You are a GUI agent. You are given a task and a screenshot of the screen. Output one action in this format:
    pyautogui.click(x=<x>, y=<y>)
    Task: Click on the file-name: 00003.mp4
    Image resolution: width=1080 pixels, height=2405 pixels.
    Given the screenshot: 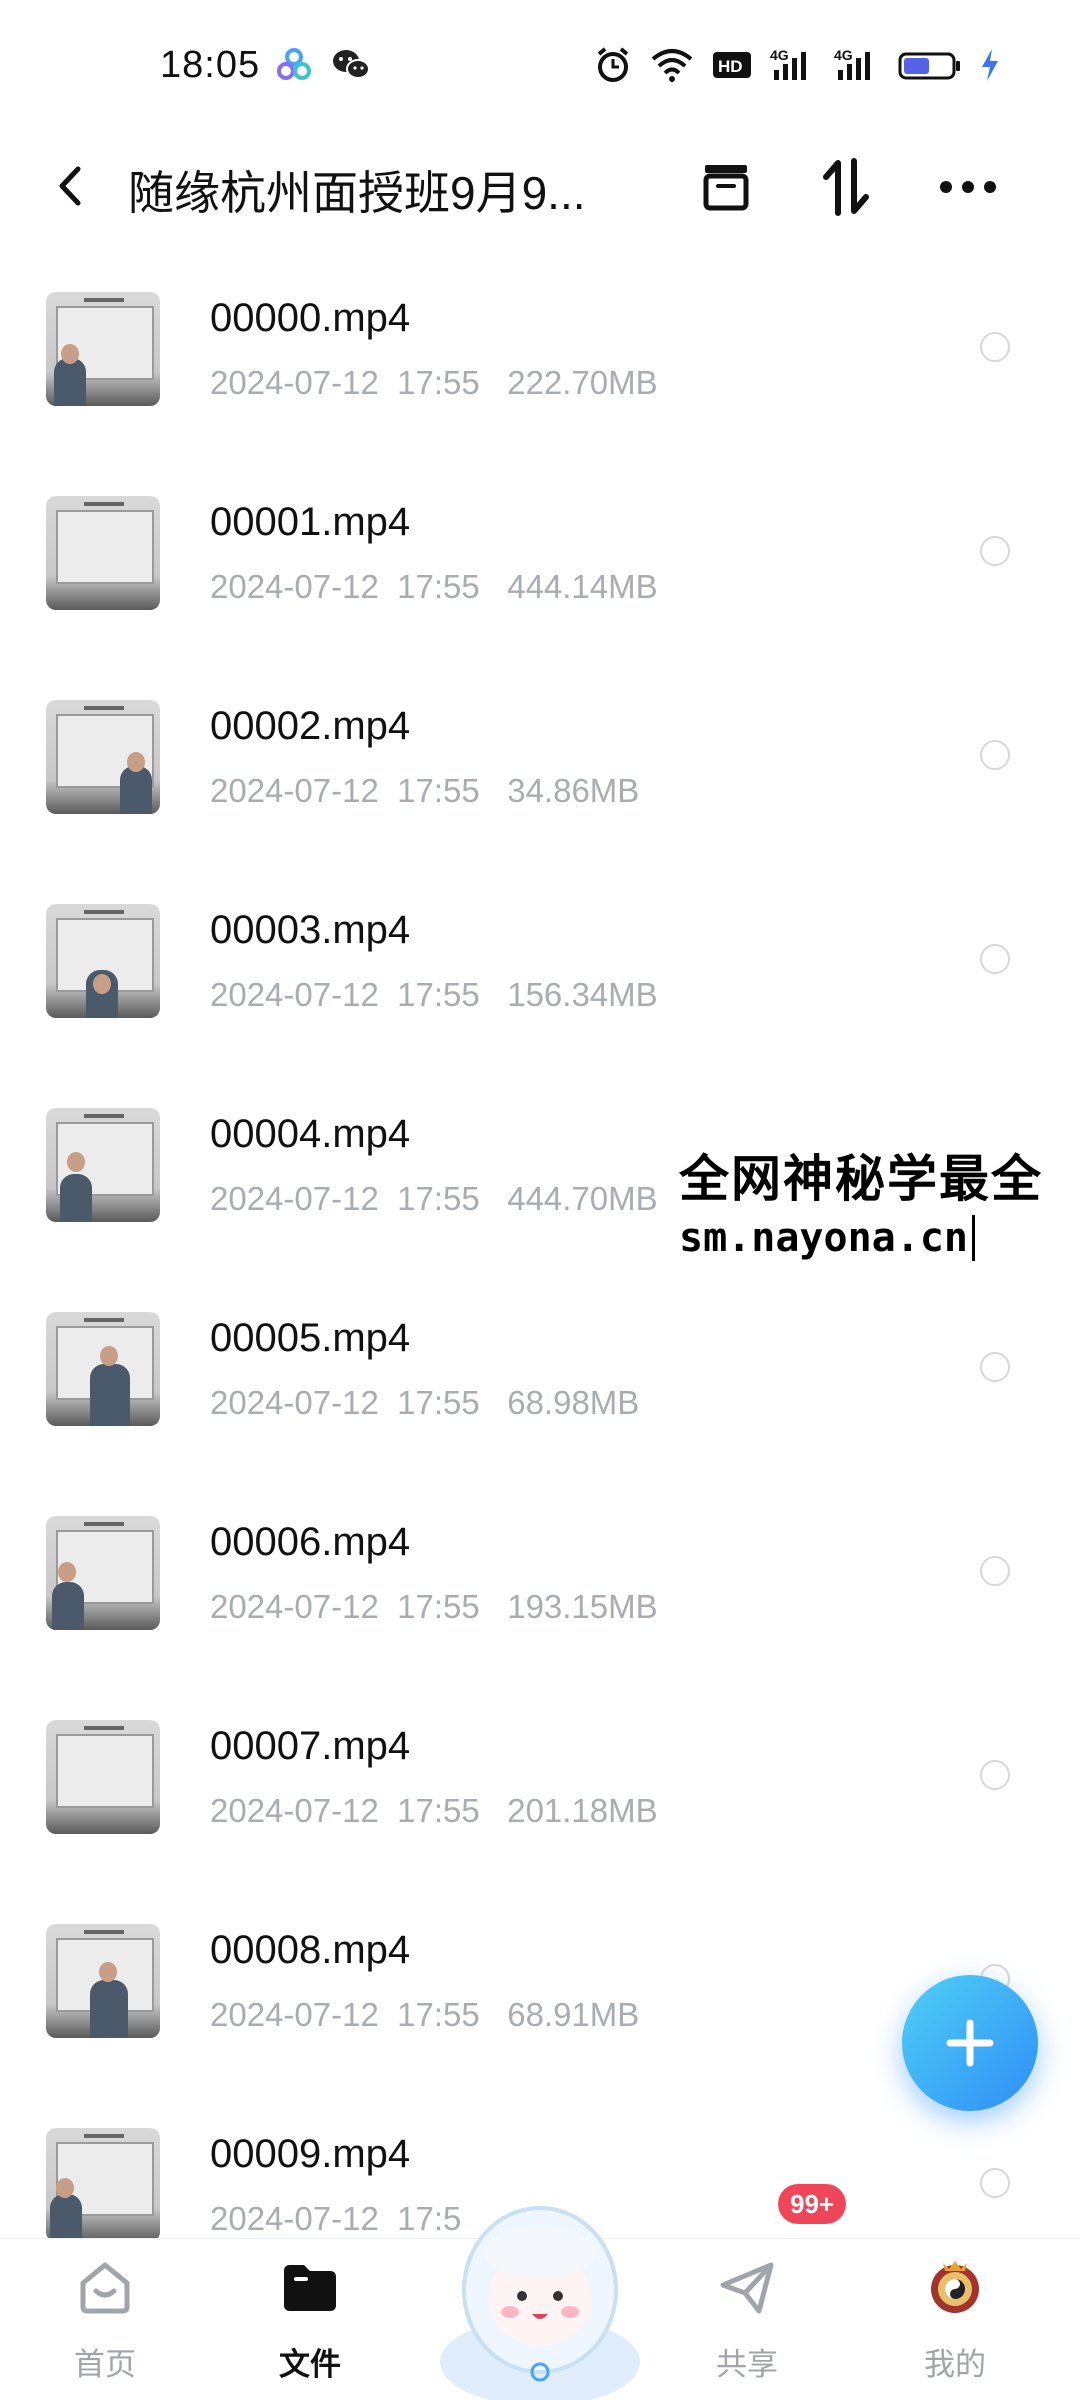 What is the action you would take?
    pyautogui.click(x=310, y=930)
    